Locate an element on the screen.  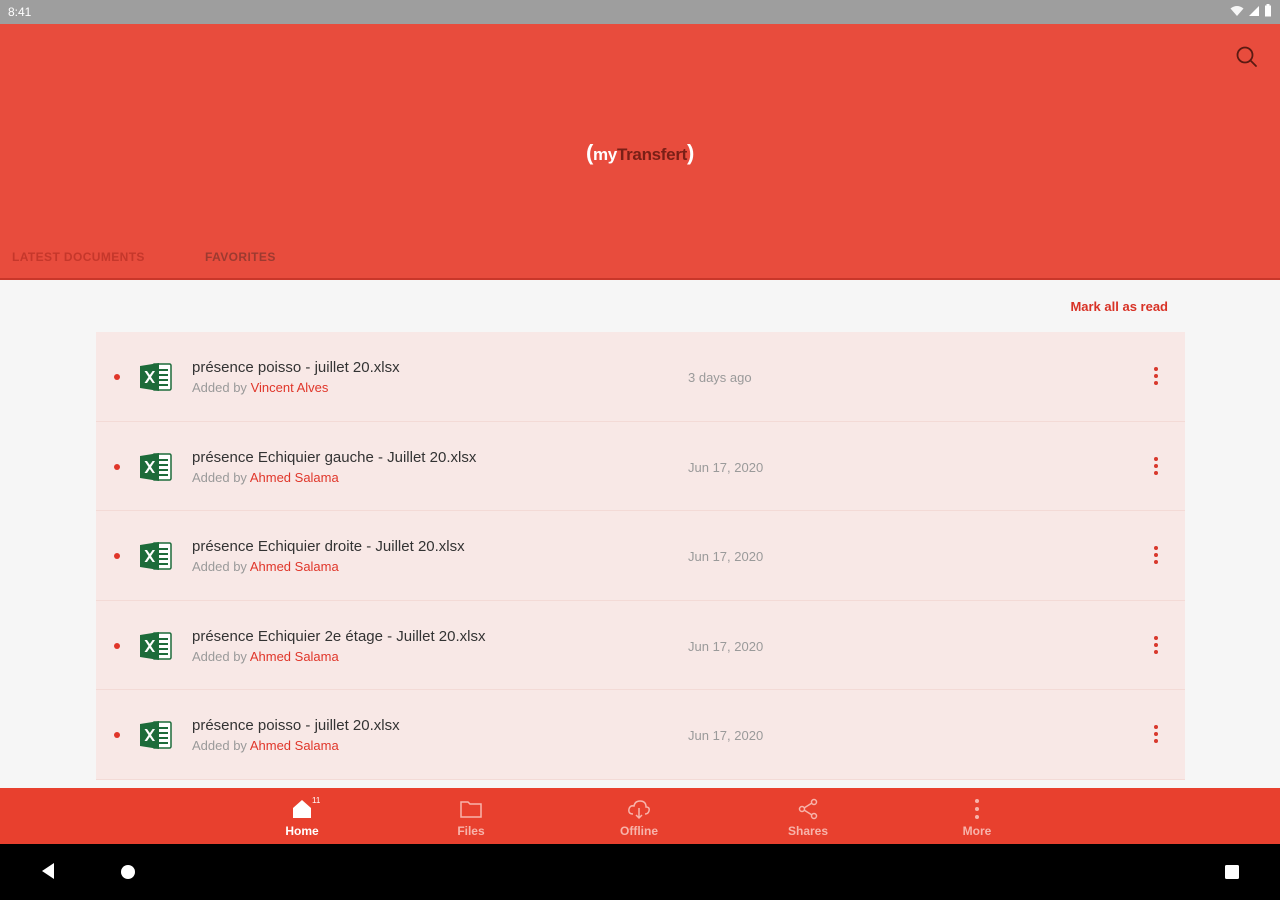
nav-label: More is located at coordinates (977, 831).